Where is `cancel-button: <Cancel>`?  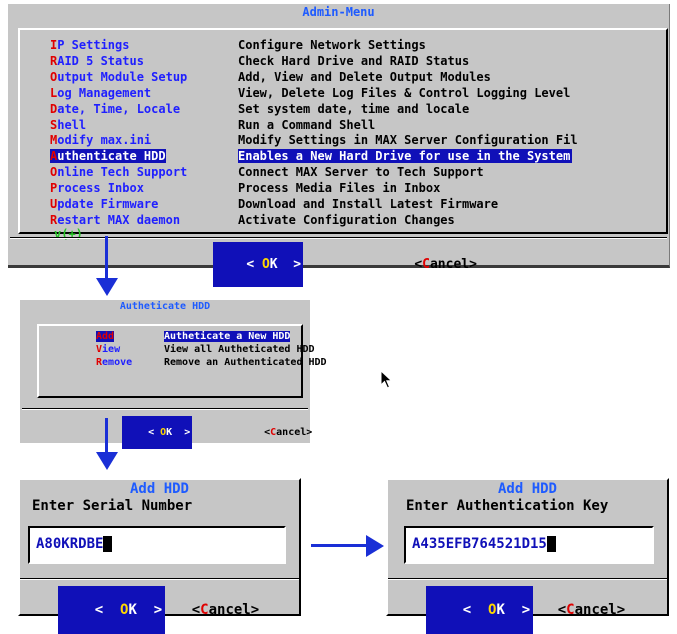 cancel-button: <Cancel> is located at coordinates (430, 264).